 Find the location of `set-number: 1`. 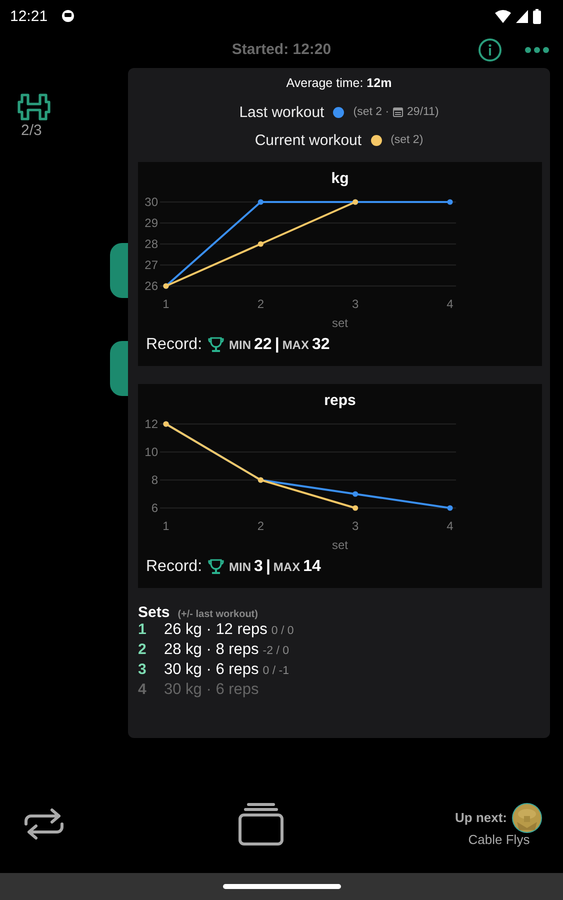

set-number: 1 is located at coordinates (143, 629).